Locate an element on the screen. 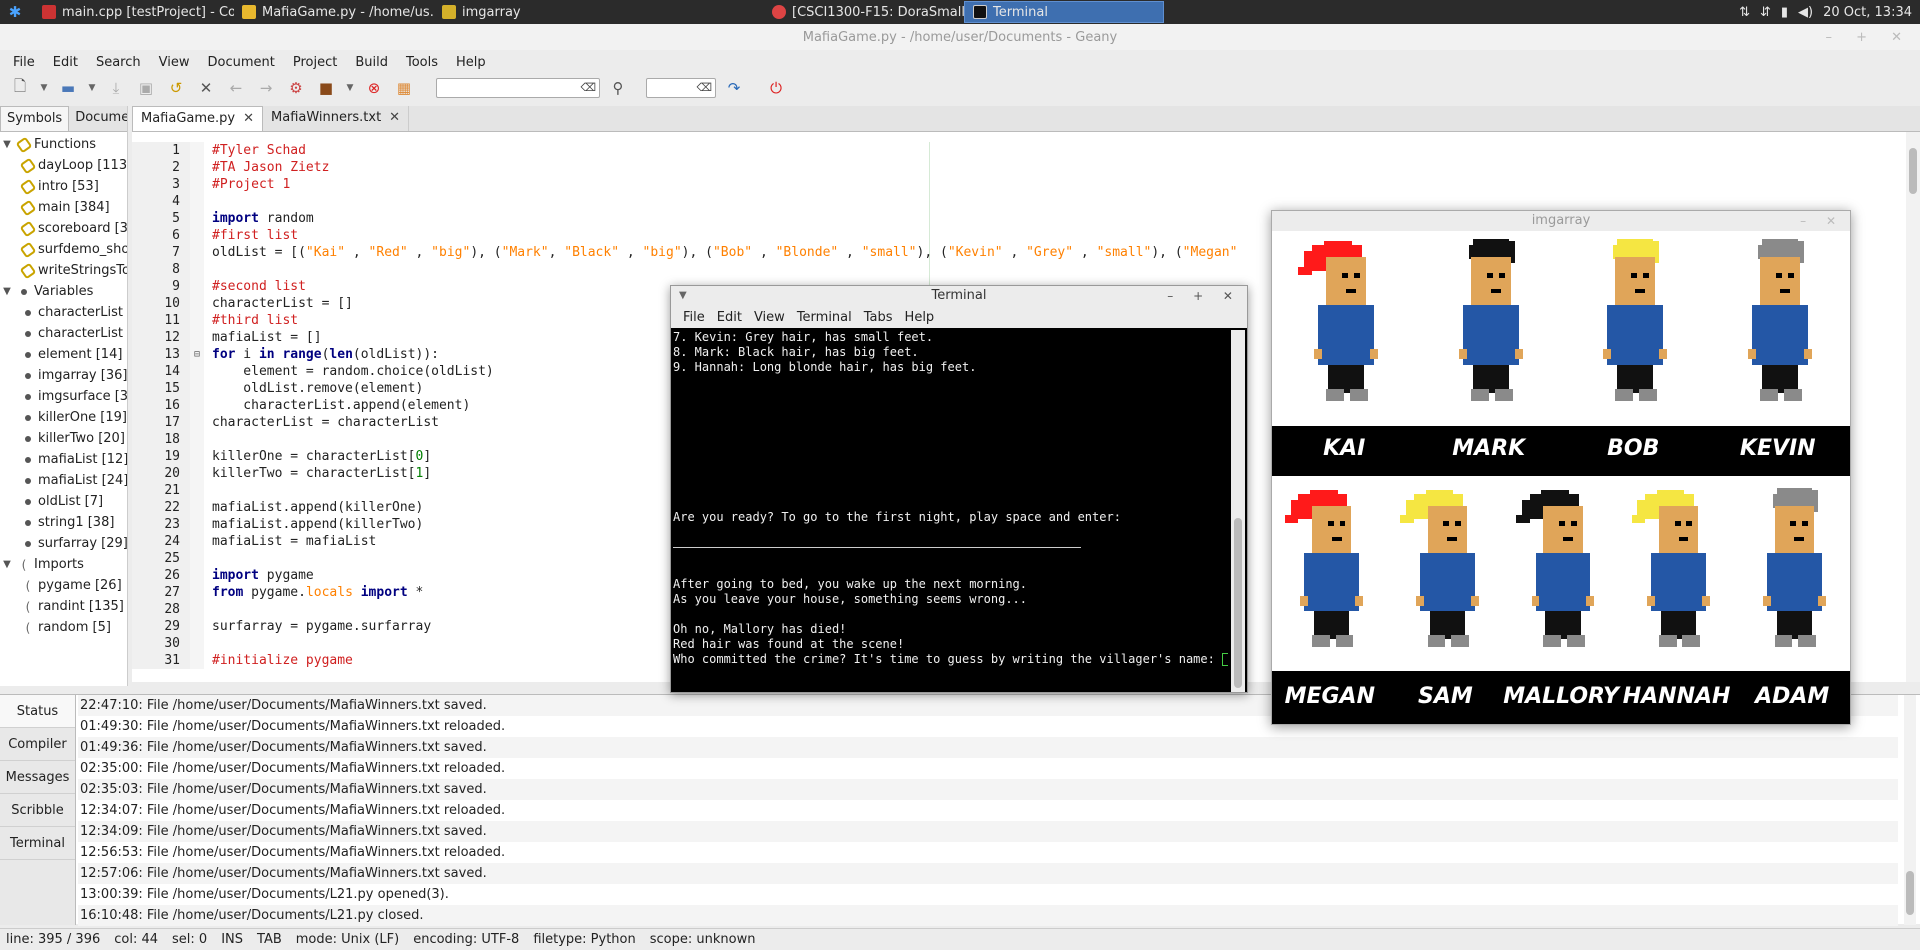  tree-item: writeStringsToFil is located at coordinates (63, 270).